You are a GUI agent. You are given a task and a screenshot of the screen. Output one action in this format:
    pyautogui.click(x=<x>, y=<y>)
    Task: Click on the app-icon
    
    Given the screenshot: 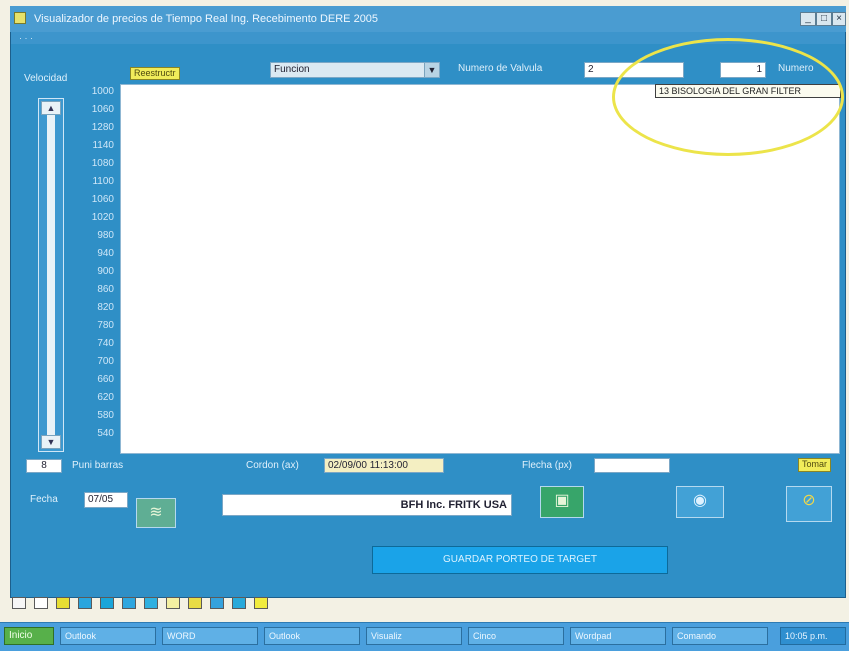 What is the action you would take?
    pyautogui.click(x=20, y=18)
    